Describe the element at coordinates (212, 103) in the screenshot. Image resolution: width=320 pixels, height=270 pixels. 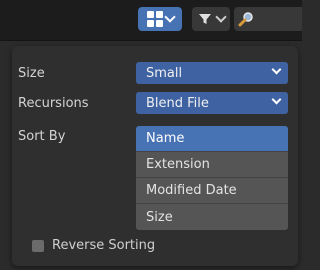
I see `recursions-dropdown: Blend File` at that location.